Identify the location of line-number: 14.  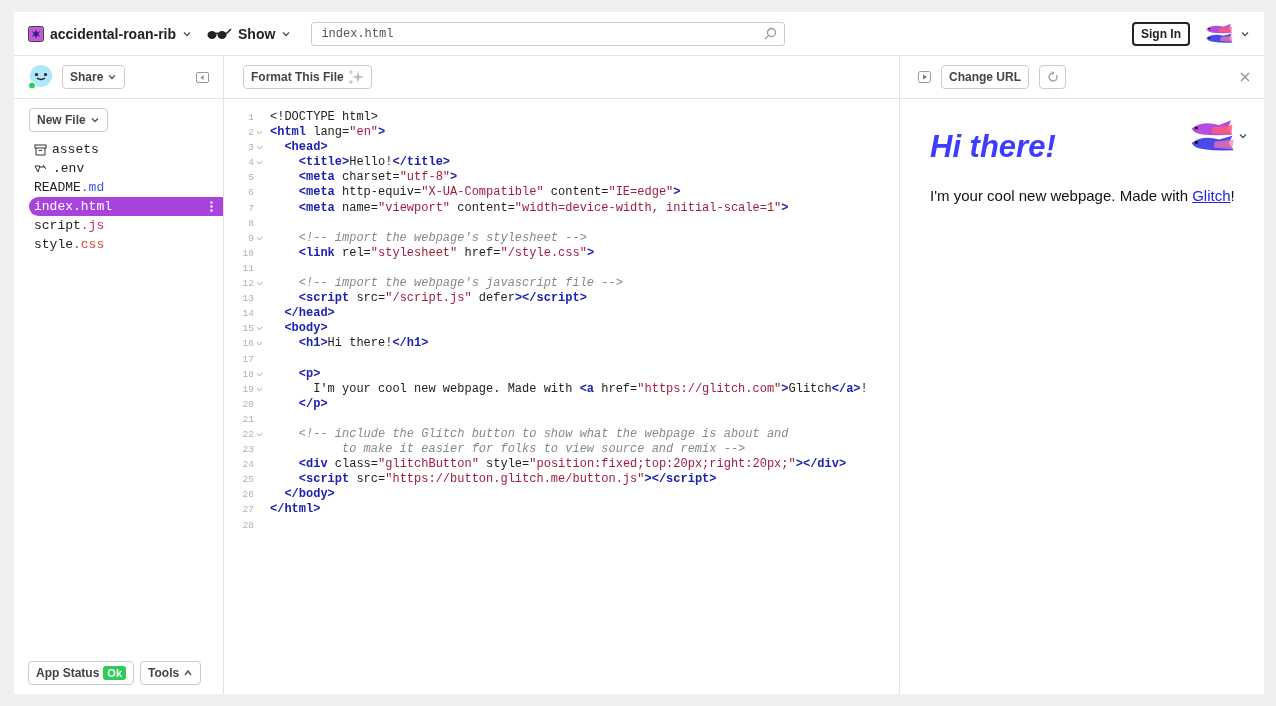
(247, 314).